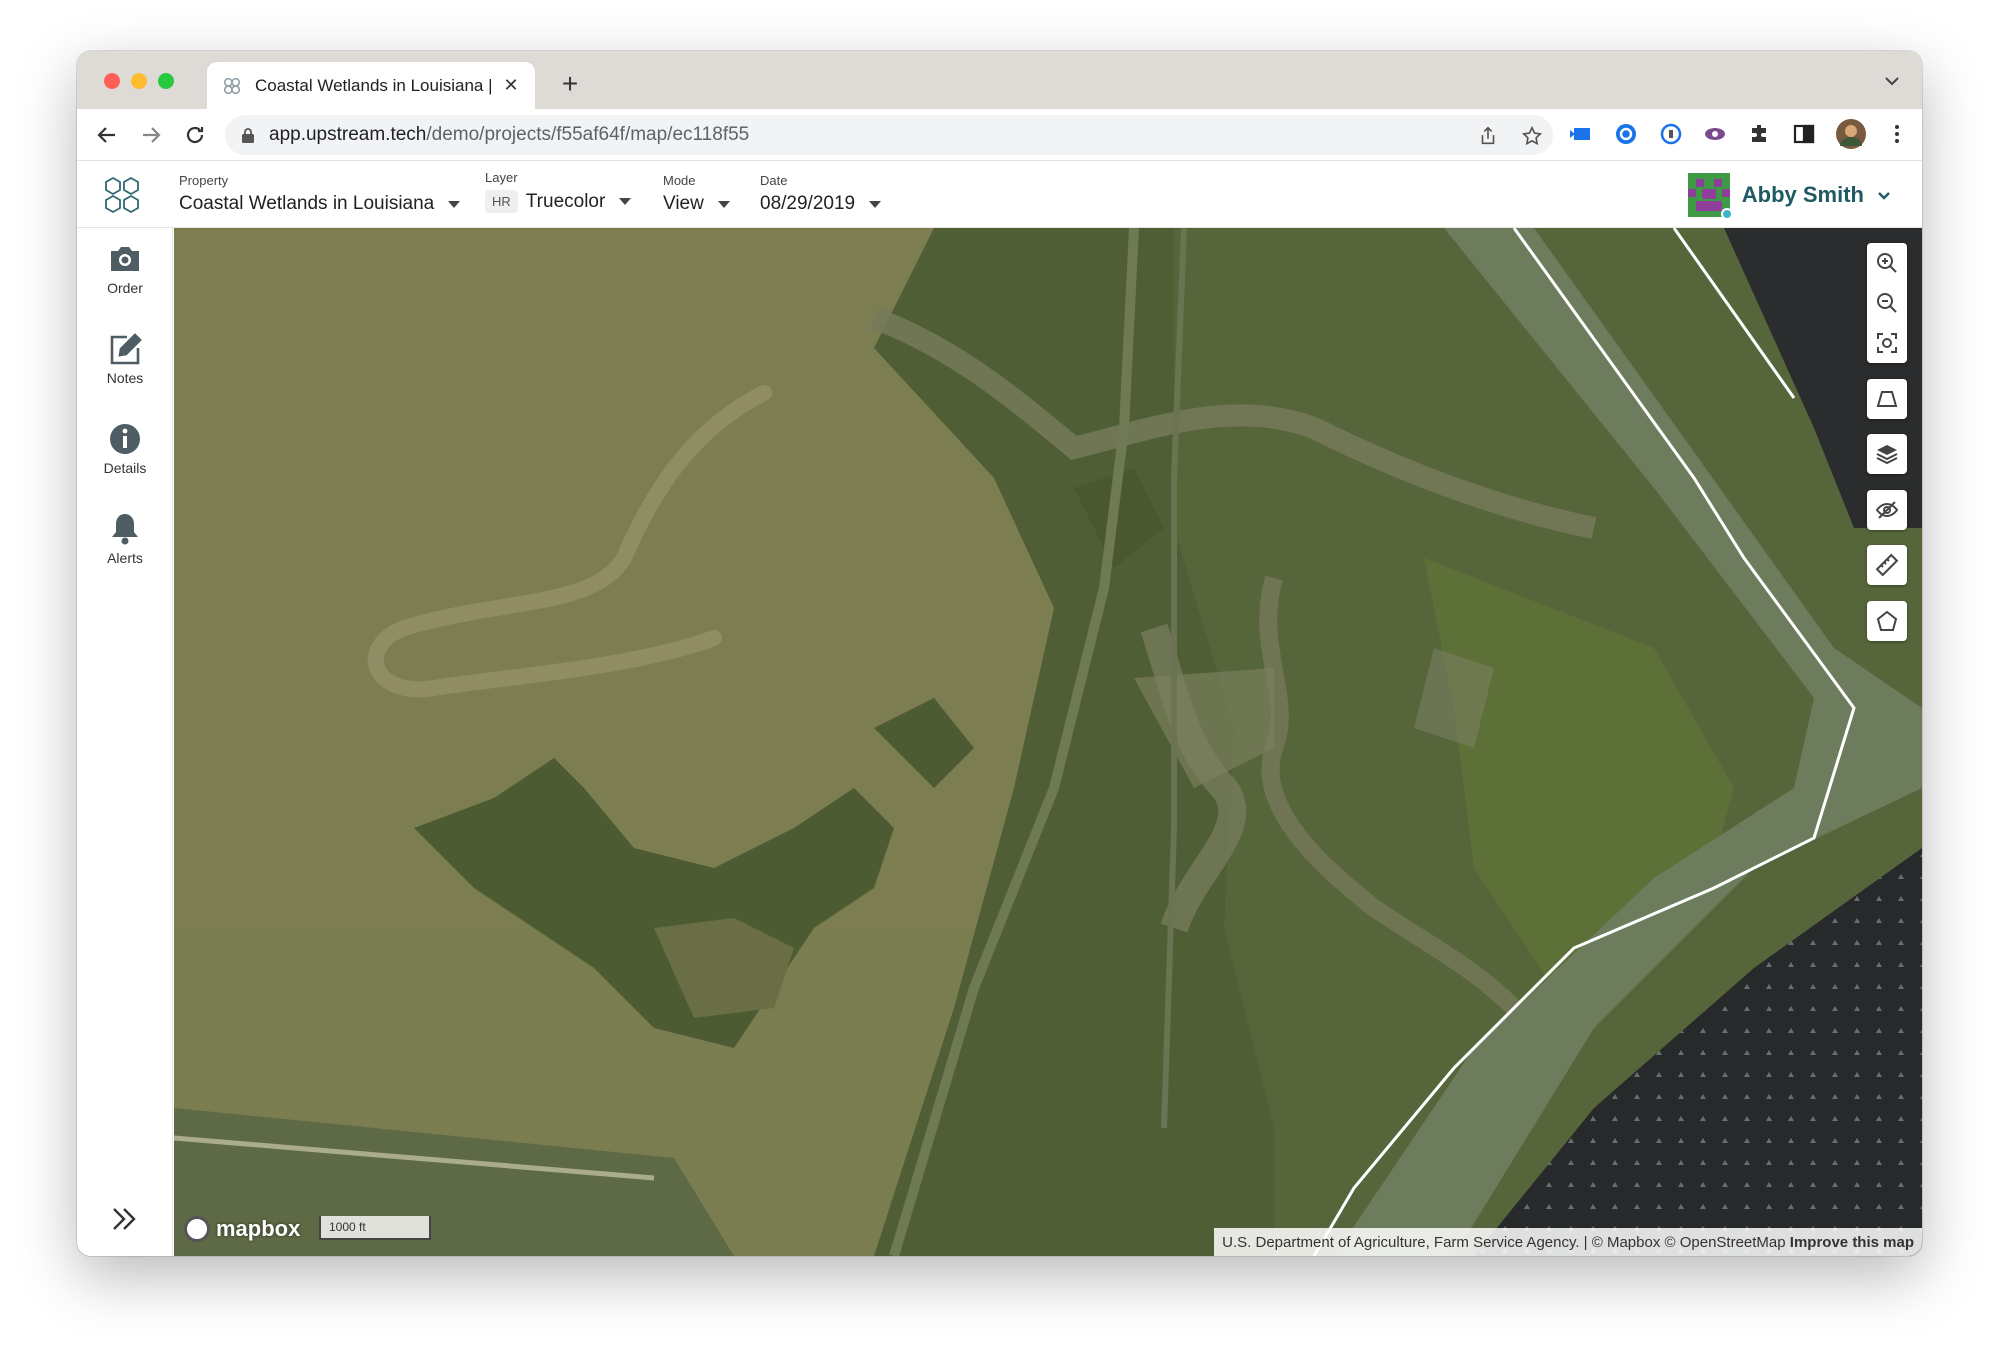  I want to click on sidebar-item-label: Order, so click(125, 288).